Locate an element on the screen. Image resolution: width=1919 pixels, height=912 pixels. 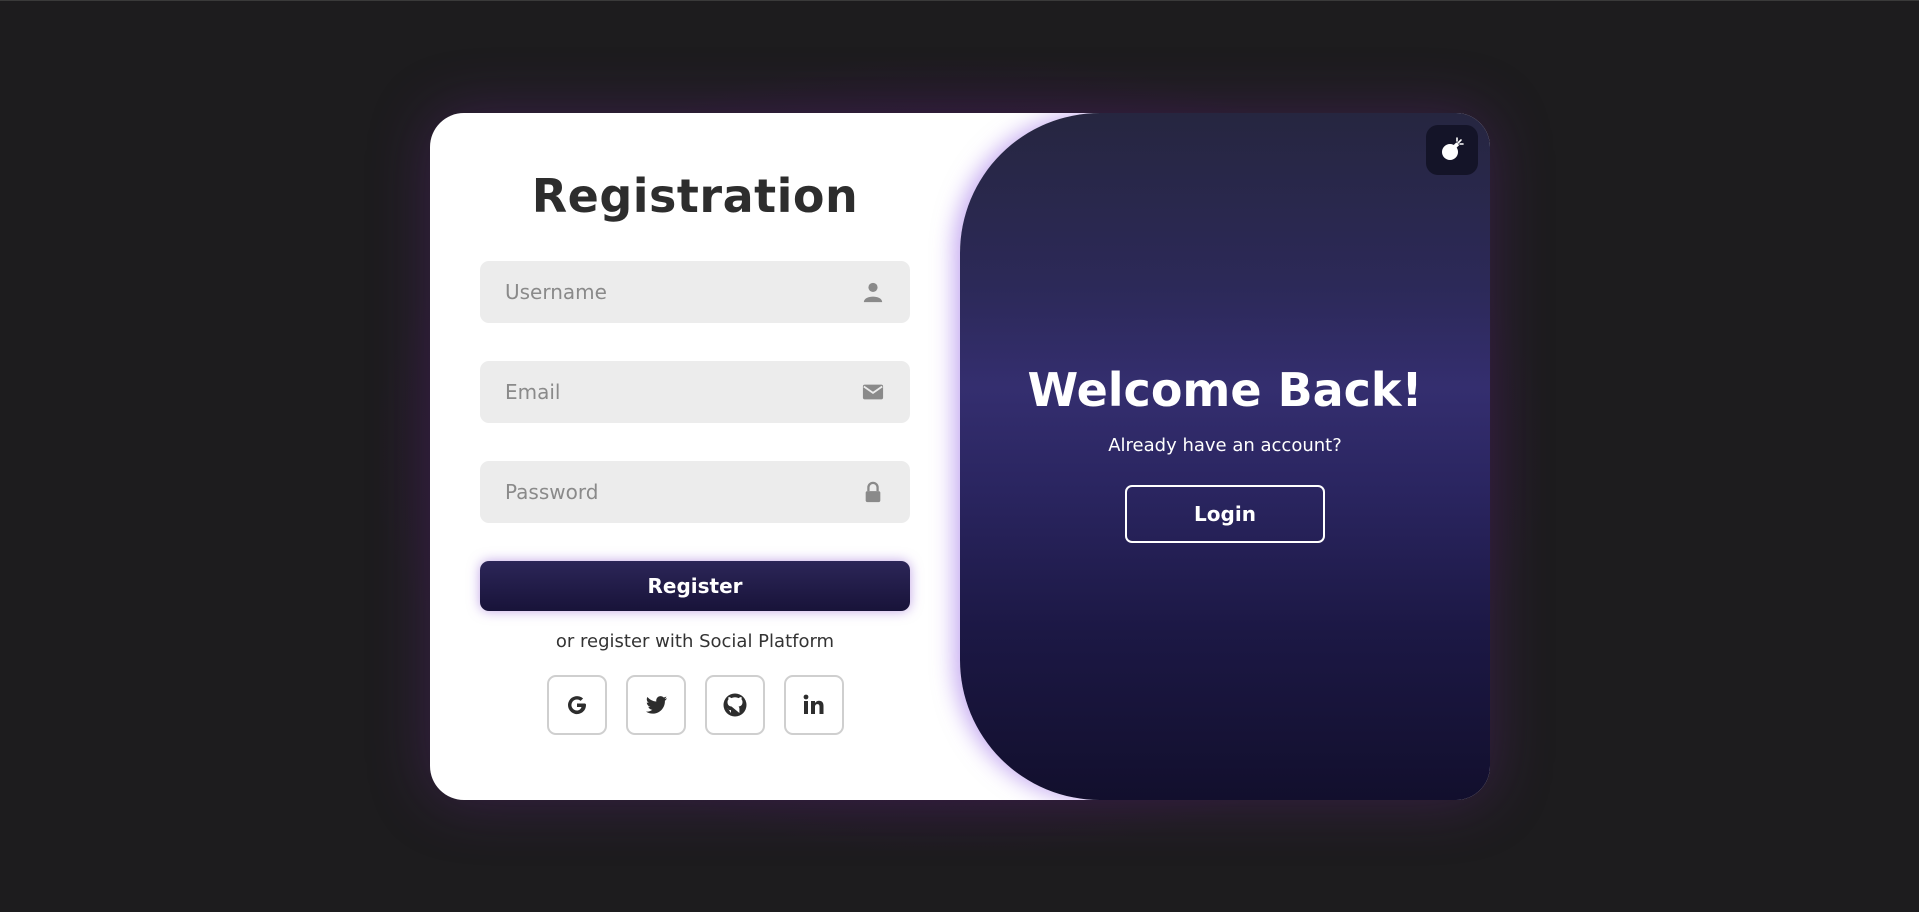
linkedin-button is located at coordinates (814, 705).